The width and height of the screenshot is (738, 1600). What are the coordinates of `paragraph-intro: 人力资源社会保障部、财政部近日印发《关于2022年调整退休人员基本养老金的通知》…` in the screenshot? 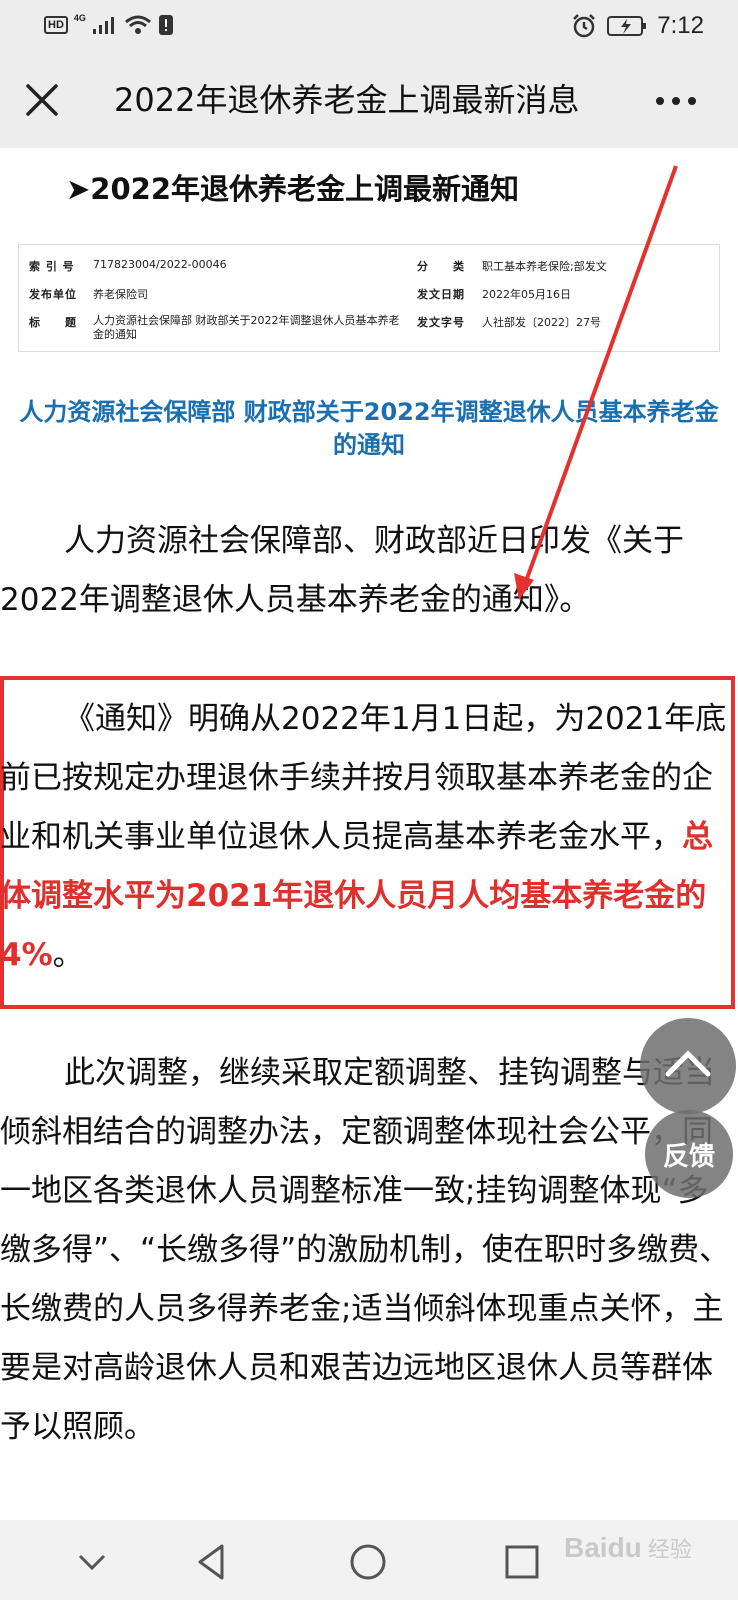 It's located at (342, 570).